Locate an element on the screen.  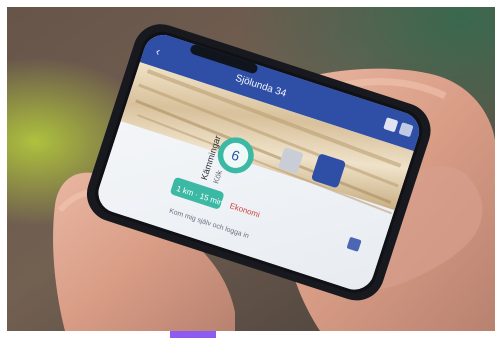
bottom-accent-bar is located at coordinates (193, 334).